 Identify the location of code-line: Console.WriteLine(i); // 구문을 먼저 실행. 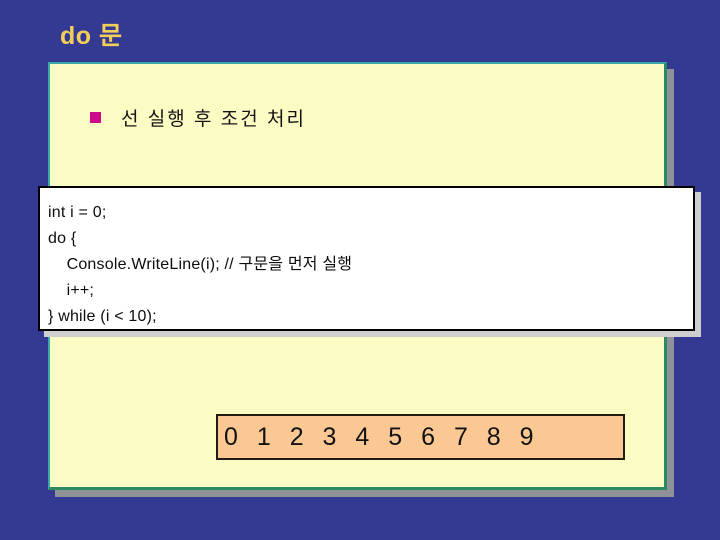
(200, 264).